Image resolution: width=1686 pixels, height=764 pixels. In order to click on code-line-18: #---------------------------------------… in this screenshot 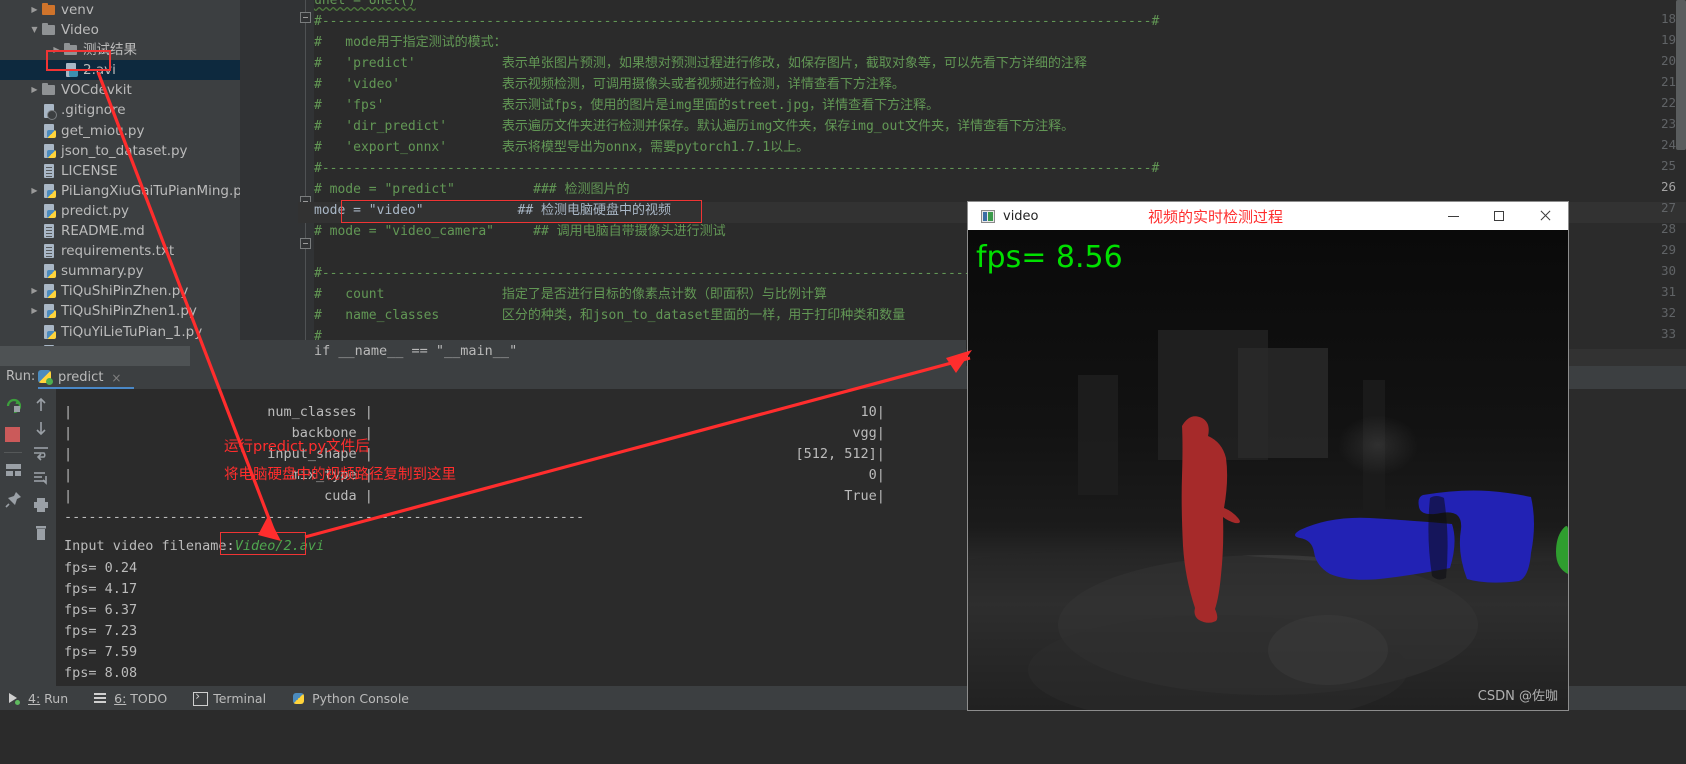, I will do `click(737, 21)`.